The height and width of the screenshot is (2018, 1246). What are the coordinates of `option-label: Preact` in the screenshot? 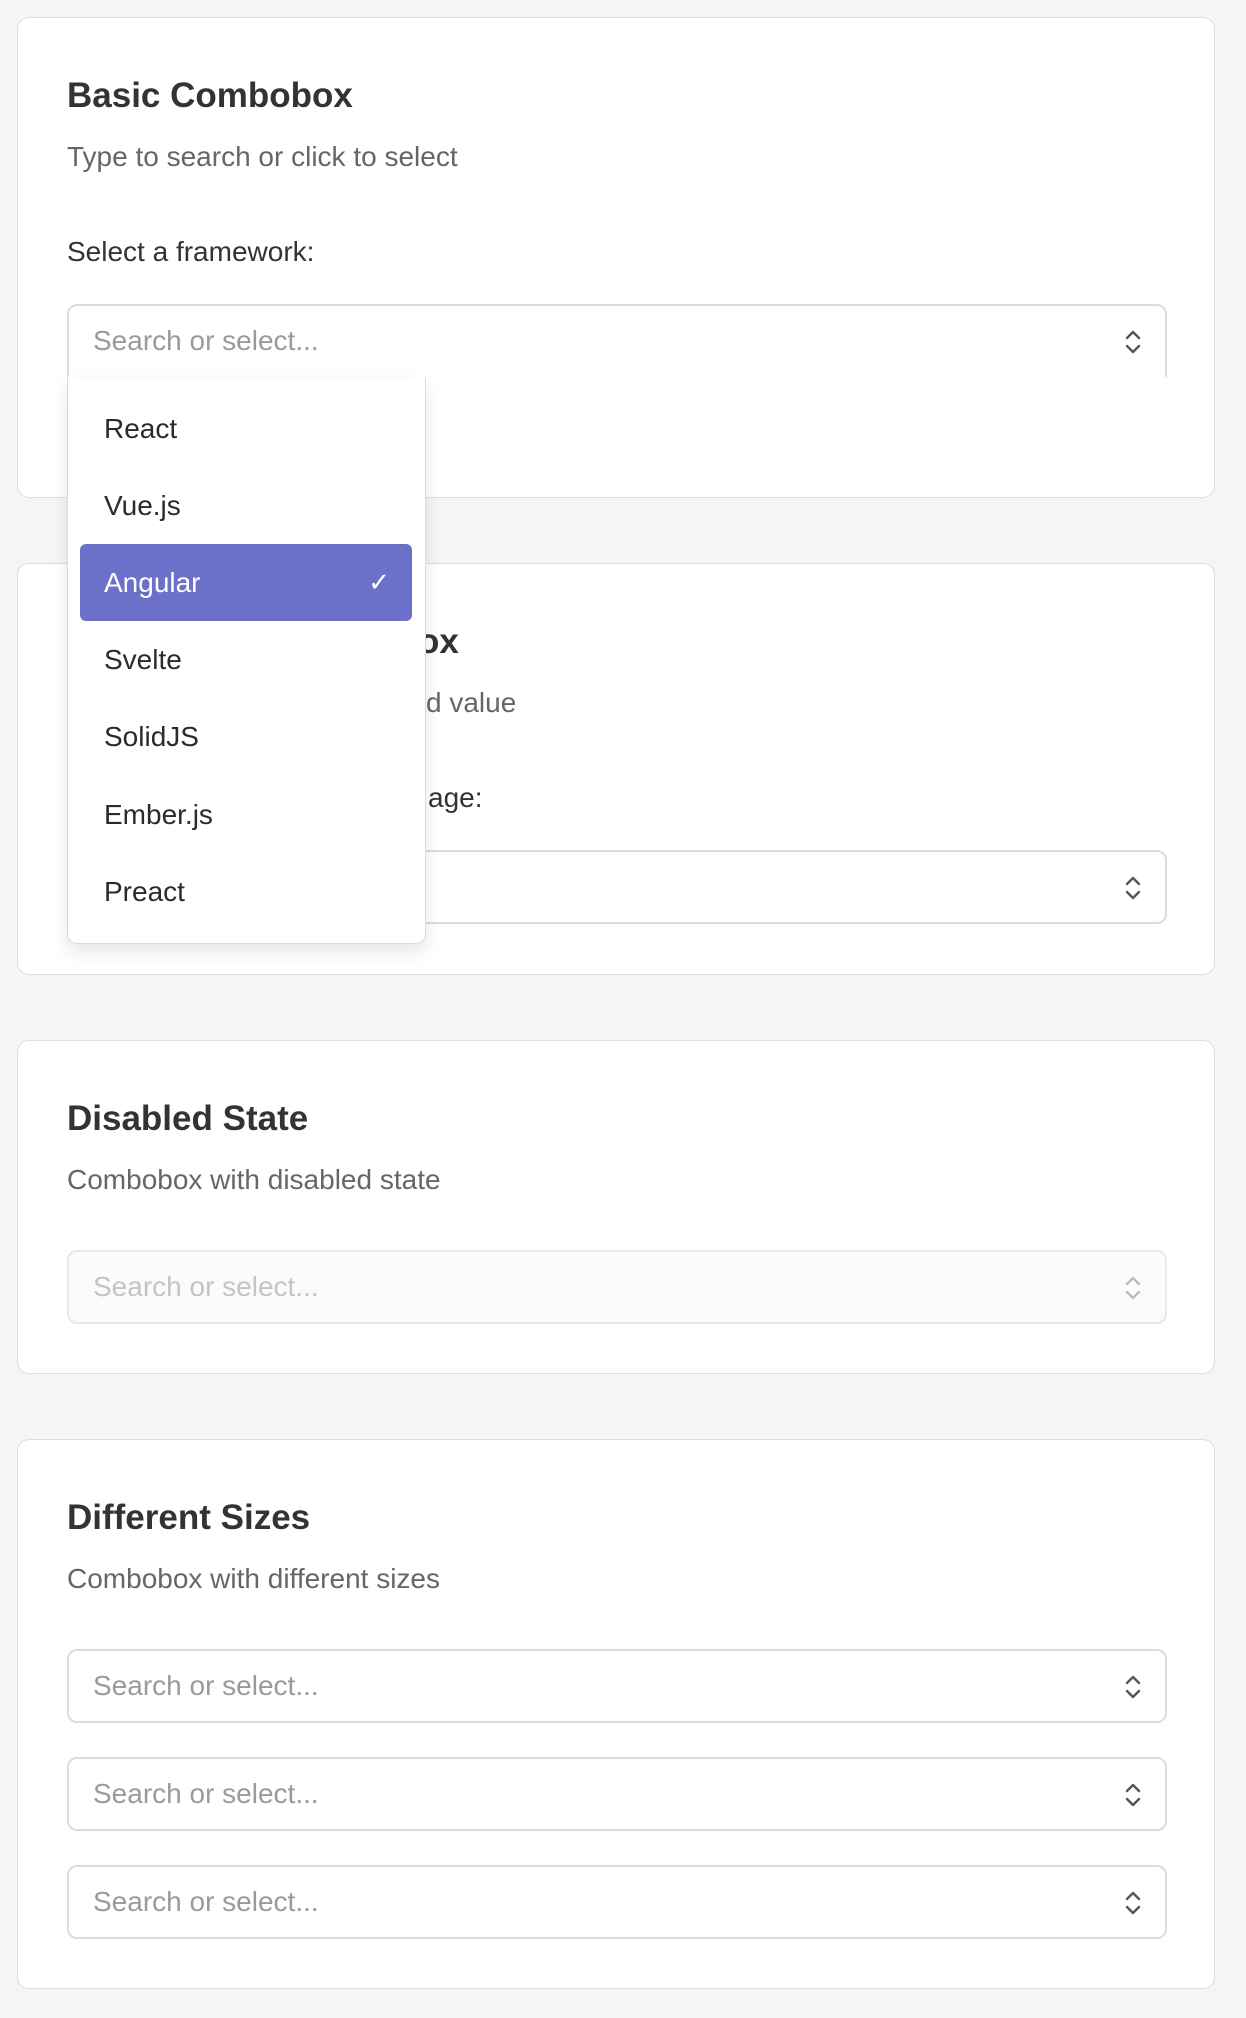 It's located at (144, 891).